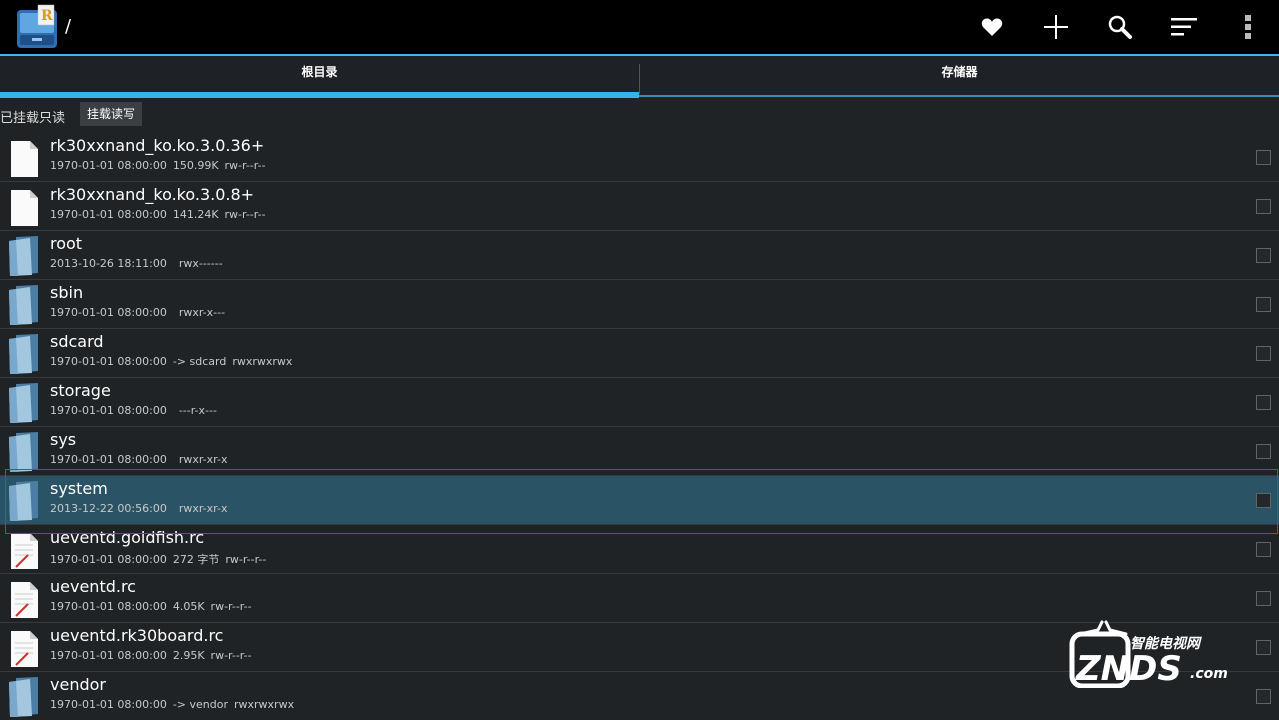 The height and width of the screenshot is (720, 1279). I want to click on svg-text: R, so click(47, 16).